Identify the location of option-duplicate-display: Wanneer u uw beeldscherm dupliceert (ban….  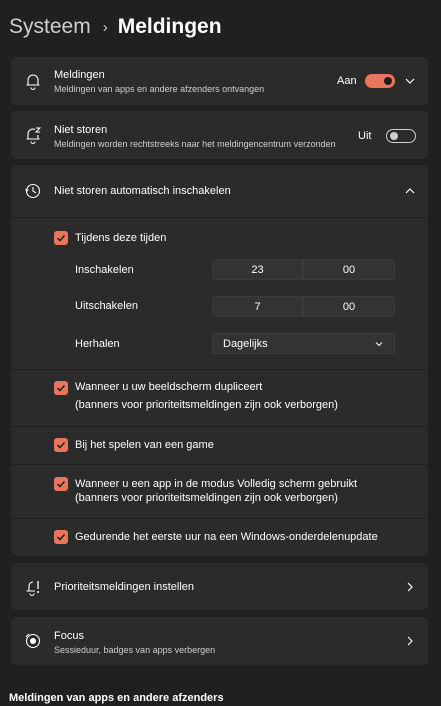
(219, 398).